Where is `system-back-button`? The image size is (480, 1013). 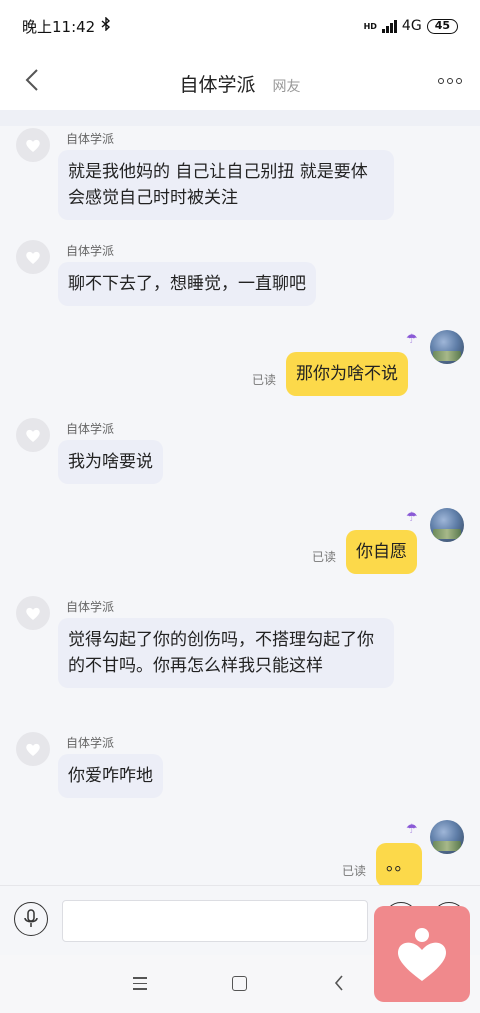
system-back-button is located at coordinates (339, 985).